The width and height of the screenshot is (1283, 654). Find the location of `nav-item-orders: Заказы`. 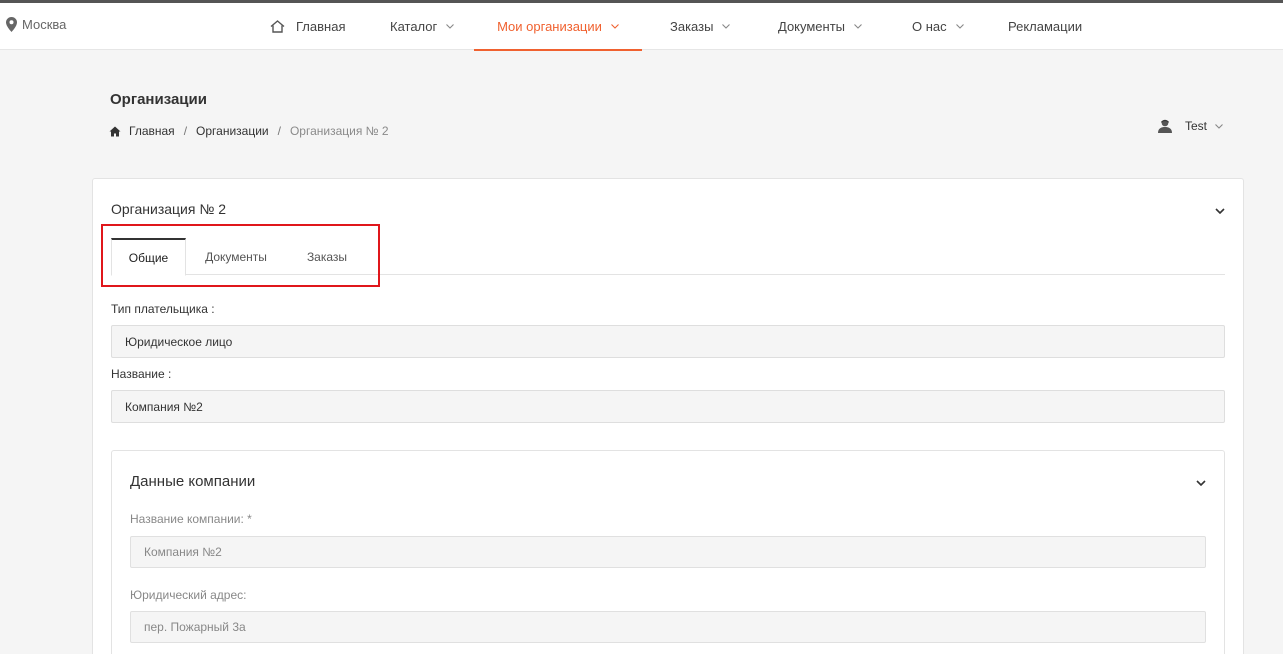

nav-item-orders: Заказы is located at coordinates (700, 26).